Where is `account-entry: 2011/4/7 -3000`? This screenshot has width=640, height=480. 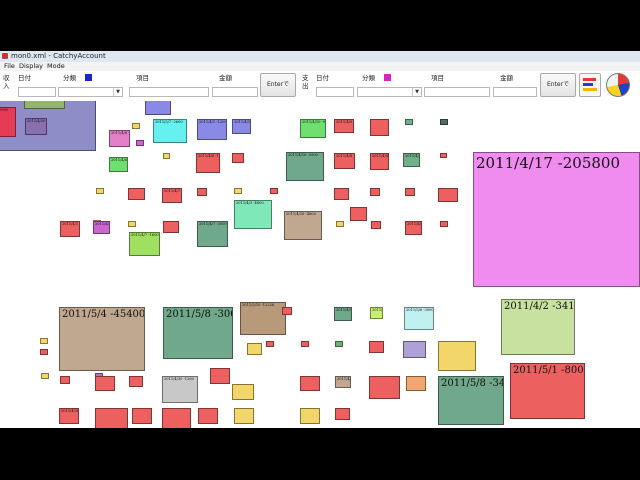
account-entry: 2011/4/7 -3000 is located at coordinates (212, 234).